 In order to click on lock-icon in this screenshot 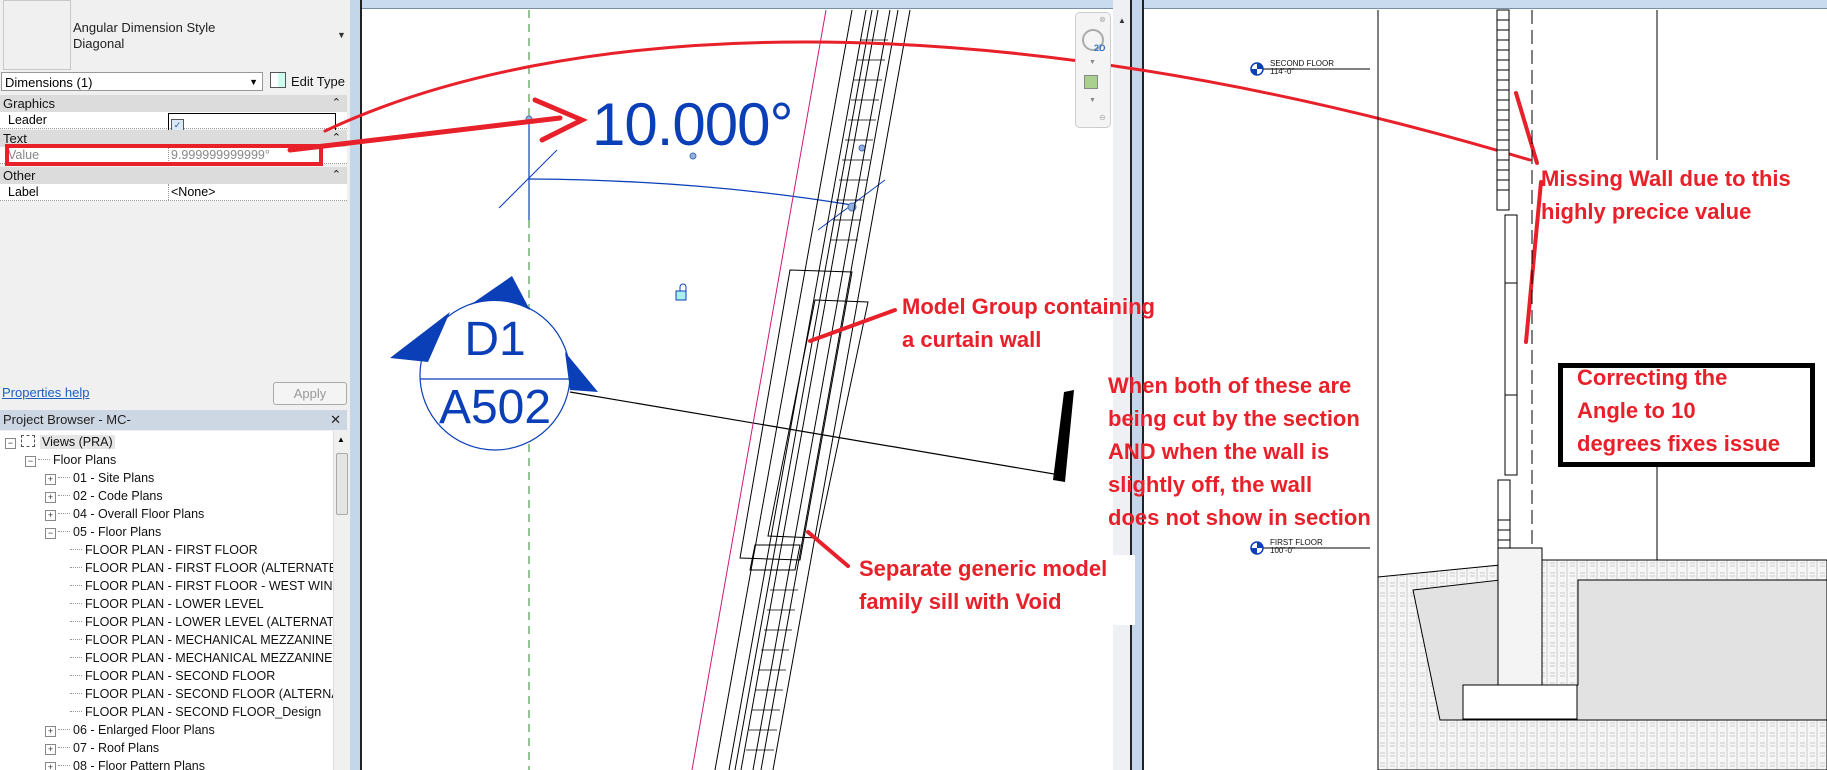, I will do `click(681, 295)`.